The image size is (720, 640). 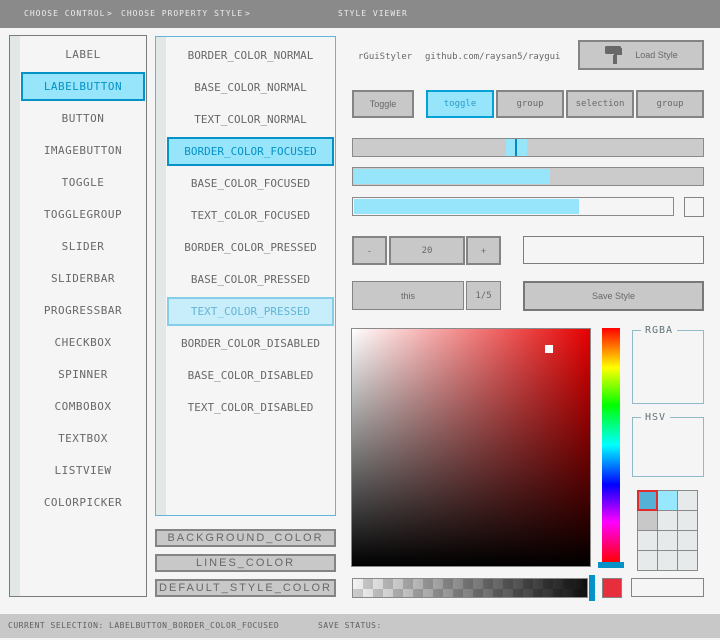 I want to click on slider-knob-line, so click(x=516, y=147).